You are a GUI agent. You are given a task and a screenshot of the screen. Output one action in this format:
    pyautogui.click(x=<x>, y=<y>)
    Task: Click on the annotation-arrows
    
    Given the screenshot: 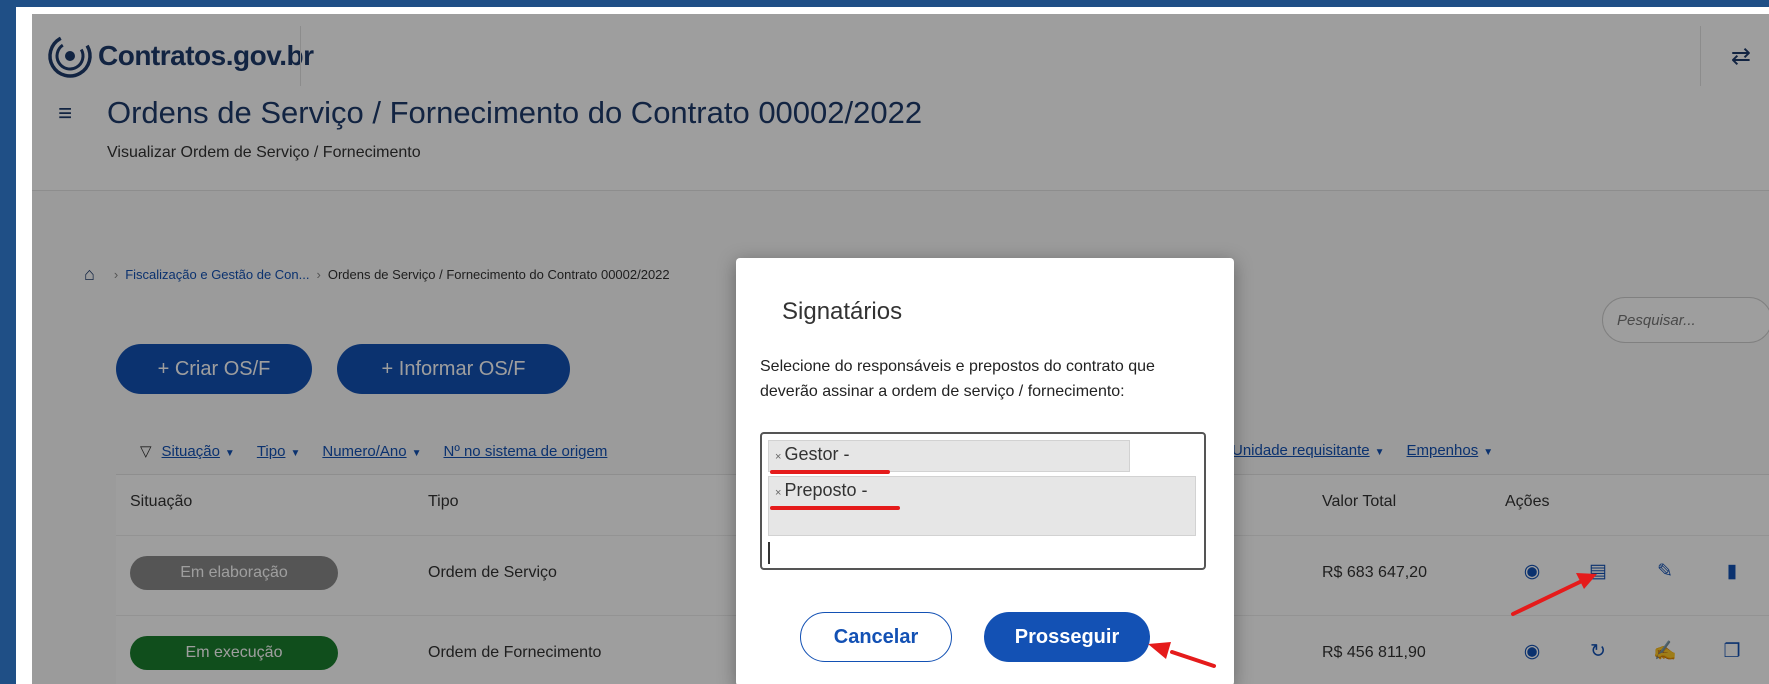 What is the action you would take?
    pyautogui.click(x=1372, y=620)
    